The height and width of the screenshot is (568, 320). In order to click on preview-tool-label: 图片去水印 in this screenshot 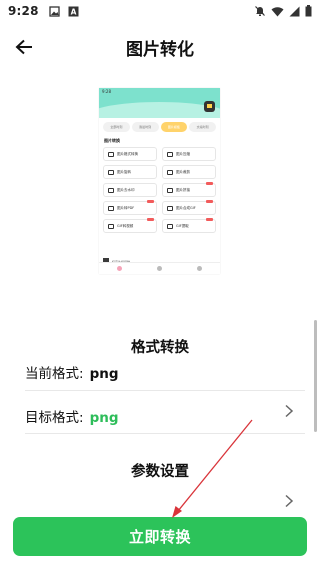, I will do `click(126, 189)`.